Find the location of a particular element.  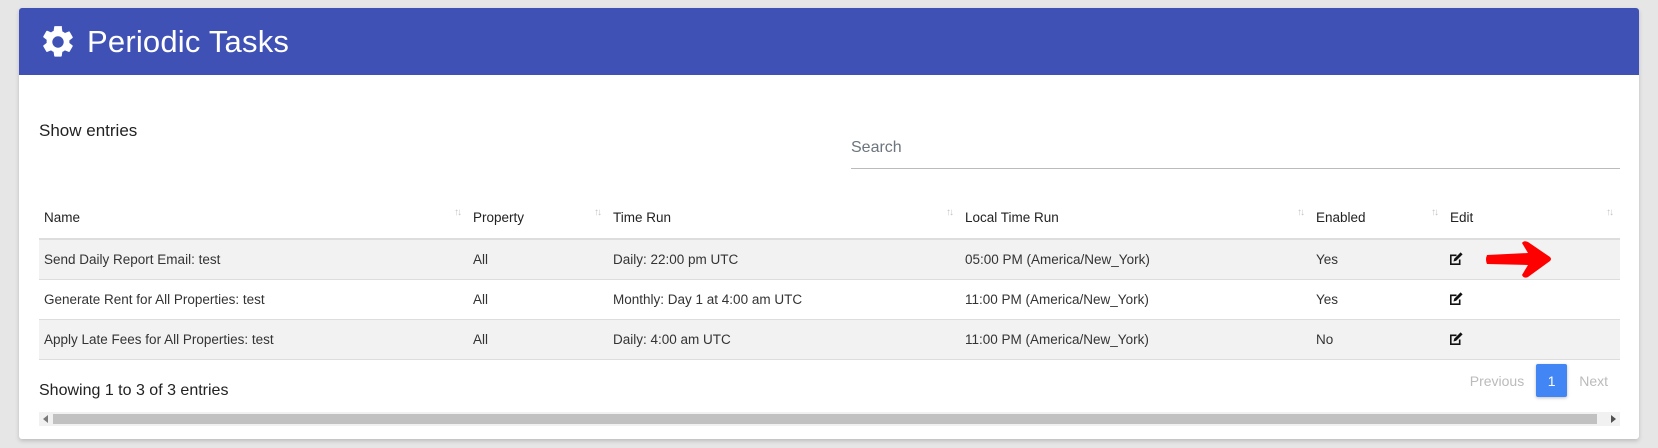

column-header-property: Property ↑↓ is located at coordinates (538, 218).